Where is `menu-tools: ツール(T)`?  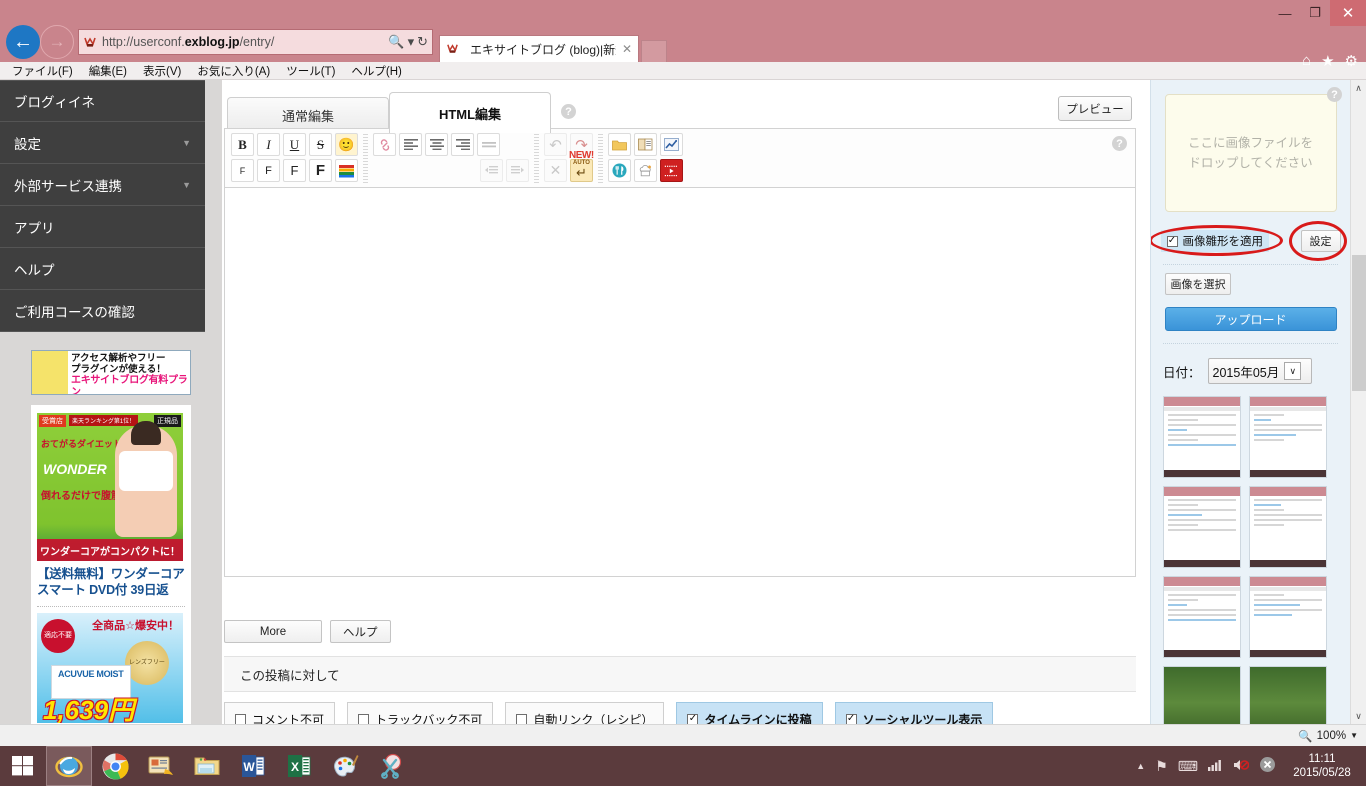 menu-tools: ツール(T) is located at coordinates (310, 71).